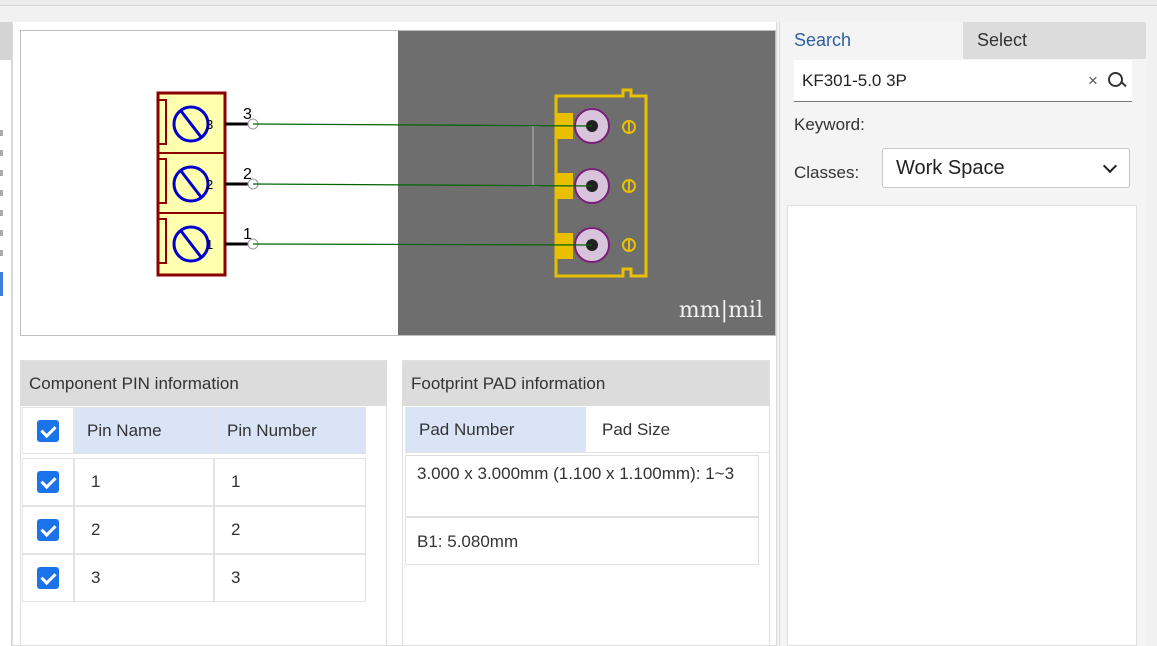  Describe the element at coordinates (582, 486) in the screenshot. I see `pad-size-row: 3.000 x 3.000mm (1.100 x 1.100mm): 1~3` at that location.